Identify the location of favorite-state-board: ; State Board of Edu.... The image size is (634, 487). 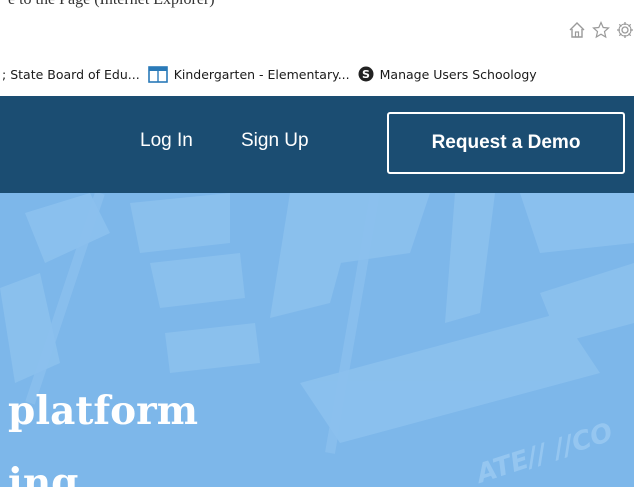
(70, 74).